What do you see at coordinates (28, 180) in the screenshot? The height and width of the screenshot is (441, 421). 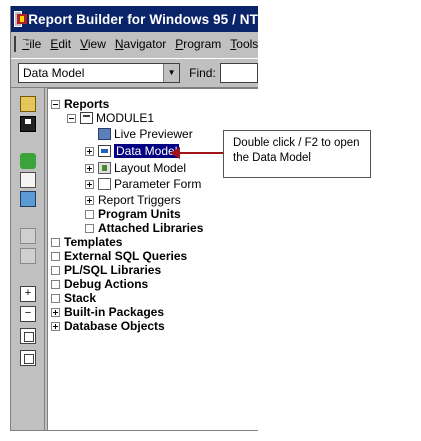 I see `print-icon` at bounding box center [28, 180].